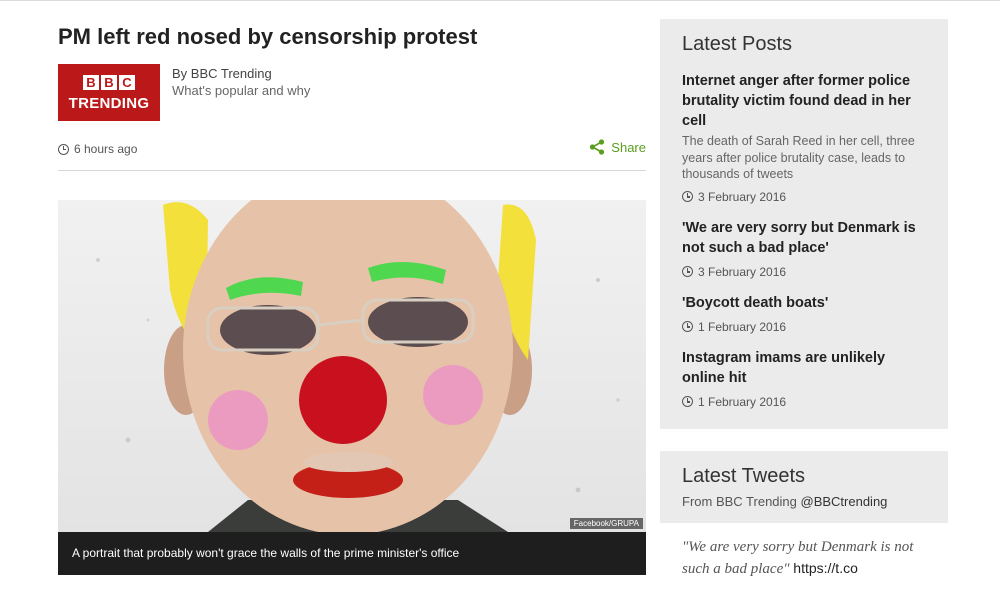  What do you see at coordinates (597, 147) in the screenshot?
I see `share-icon` at bounding box center [597, 147].